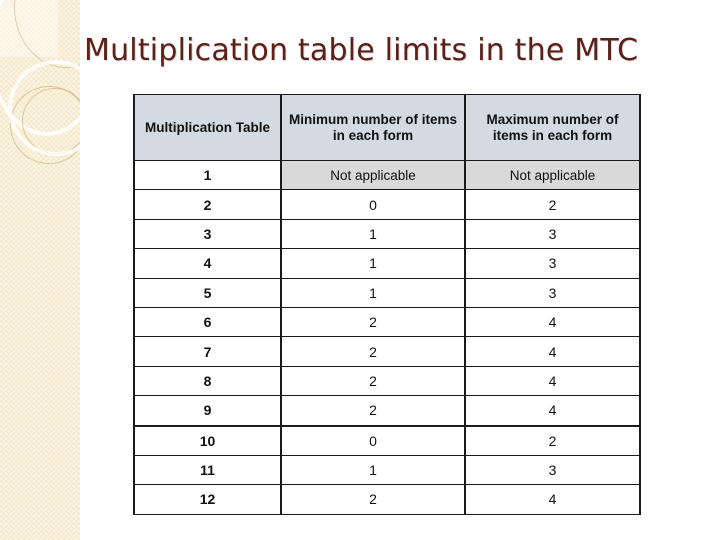 The image size is (720, 540). I want to click on column-header-multiplication-table: Multiplication Table, so click(207, 127).